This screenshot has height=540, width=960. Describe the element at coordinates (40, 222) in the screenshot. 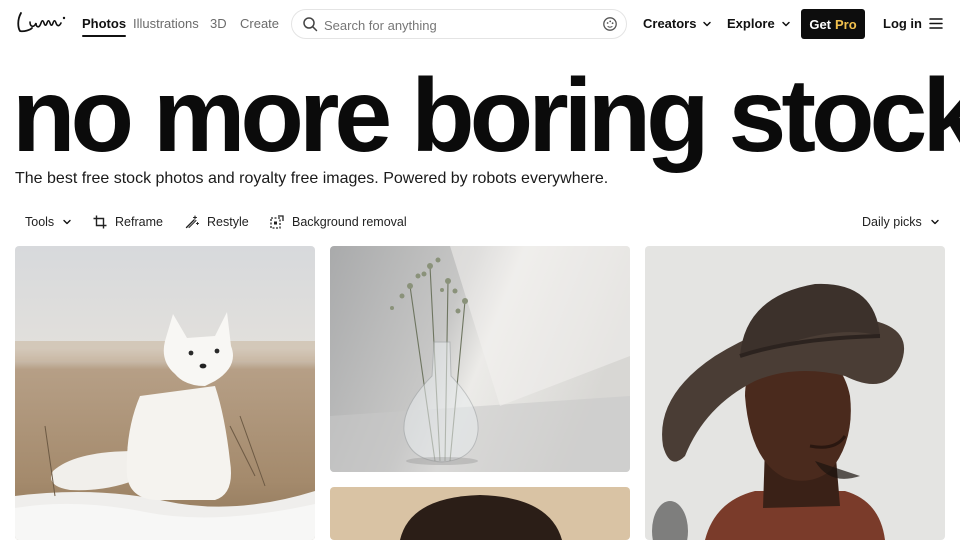

I see `tools-label: Tools` at that location.